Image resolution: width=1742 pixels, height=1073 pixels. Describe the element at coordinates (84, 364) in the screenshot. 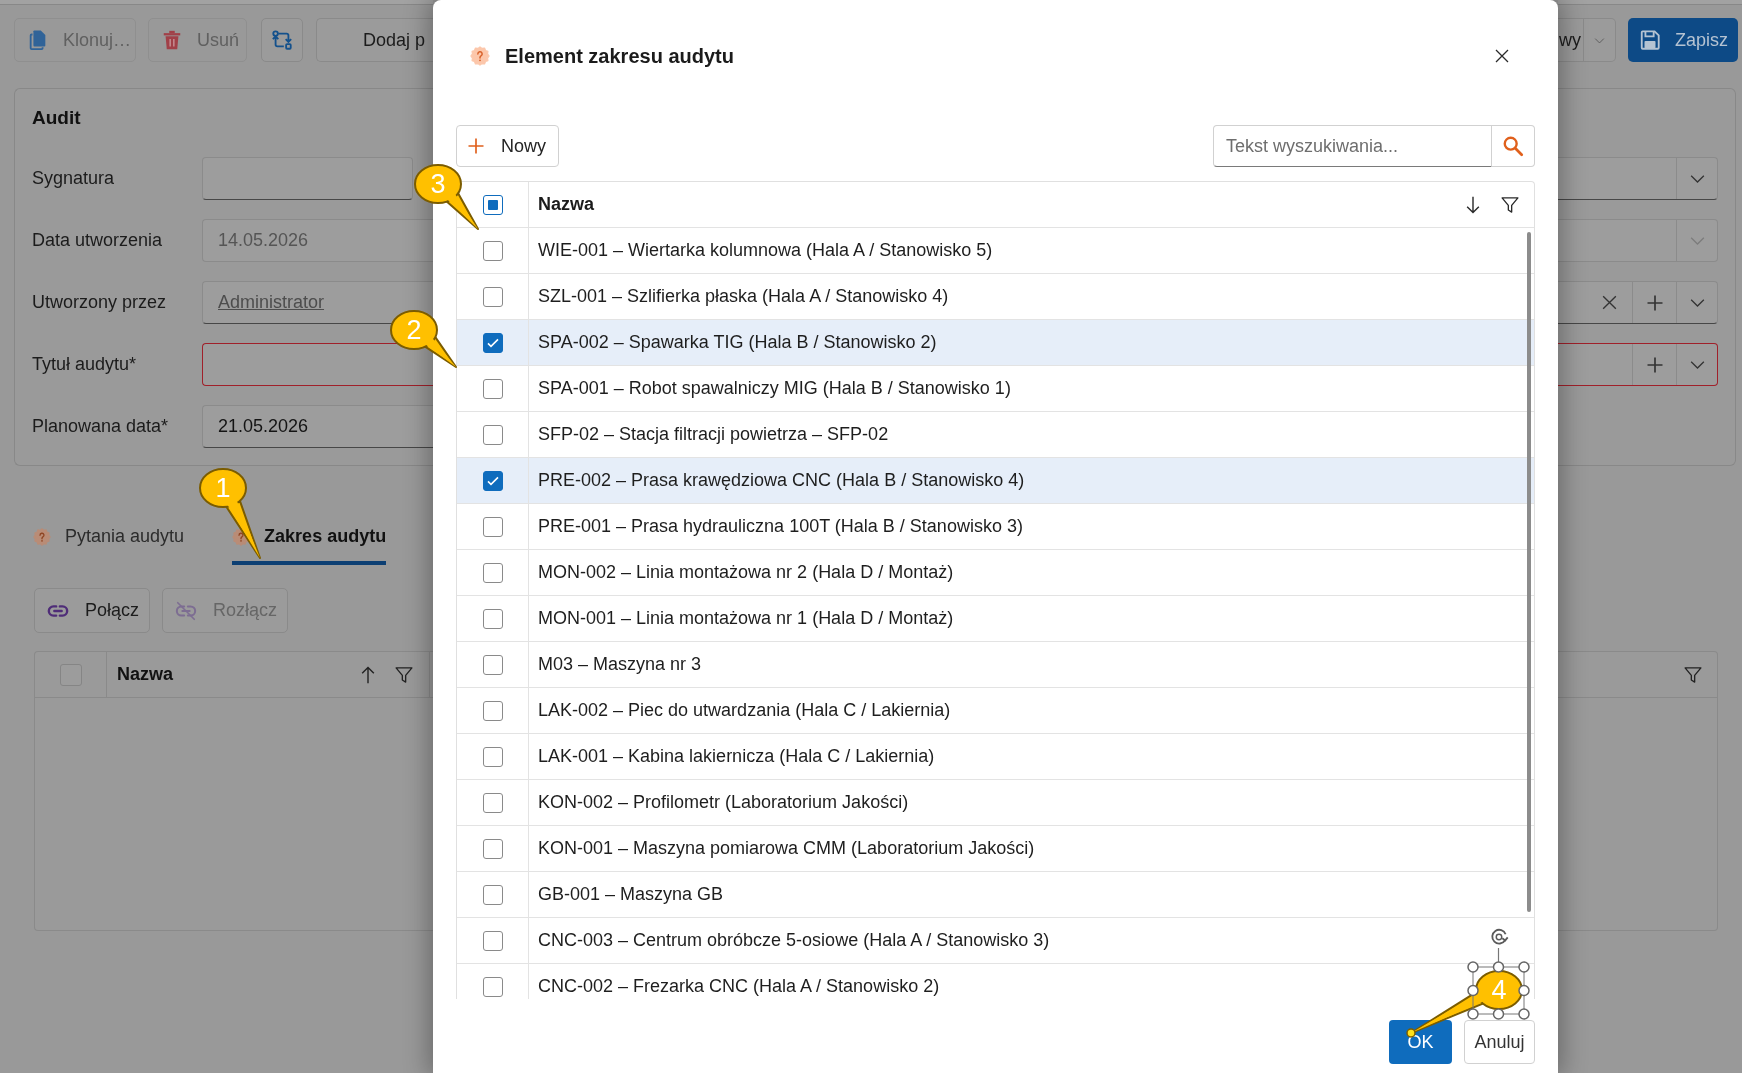

I see `field-label: Tytuł audytu*` at that location.